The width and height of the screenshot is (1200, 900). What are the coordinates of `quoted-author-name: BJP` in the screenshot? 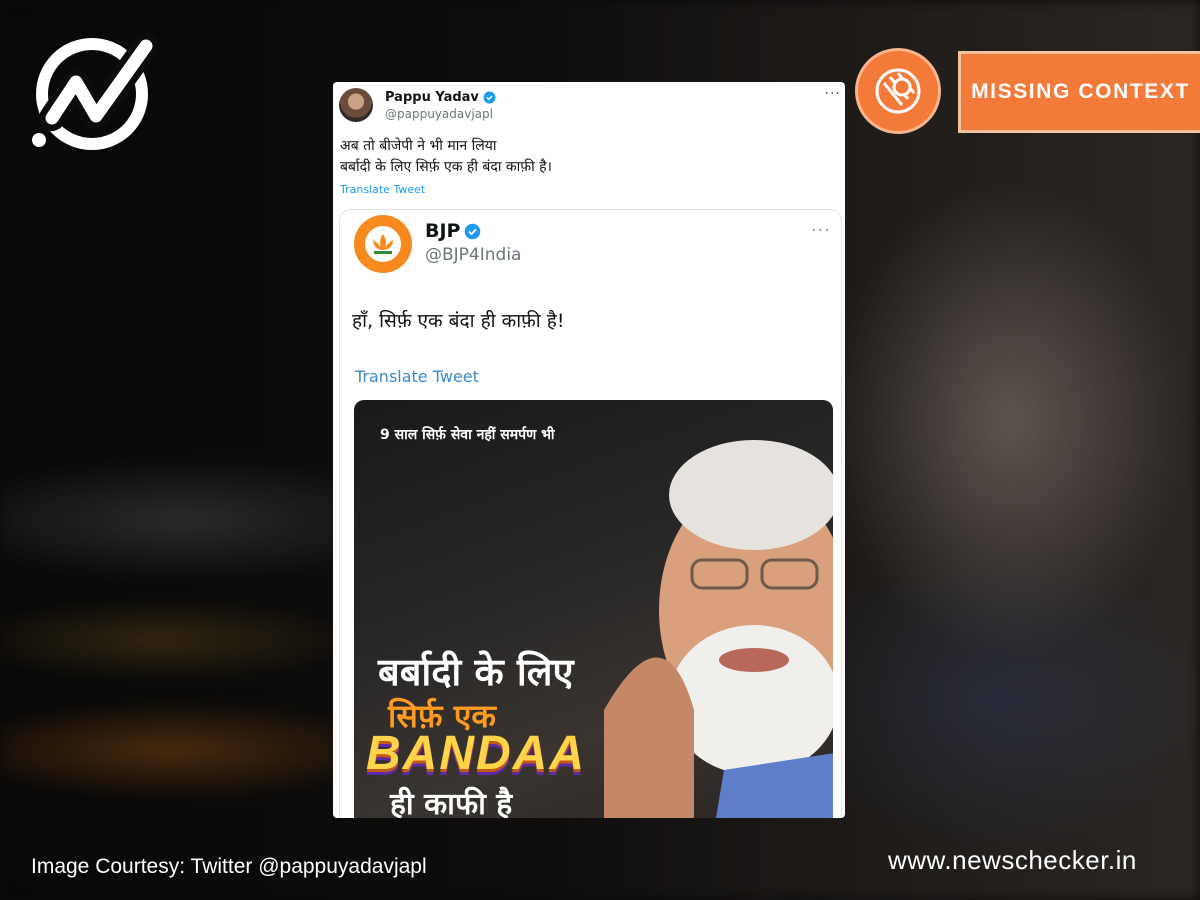 It's located at (443, 231).